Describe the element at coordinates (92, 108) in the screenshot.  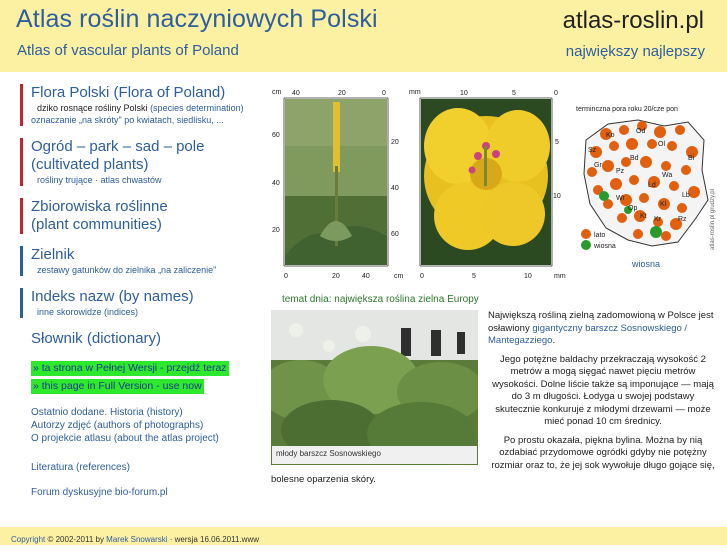
I see `flora-line1: dziko rosnące rośliny Polski` at that location.